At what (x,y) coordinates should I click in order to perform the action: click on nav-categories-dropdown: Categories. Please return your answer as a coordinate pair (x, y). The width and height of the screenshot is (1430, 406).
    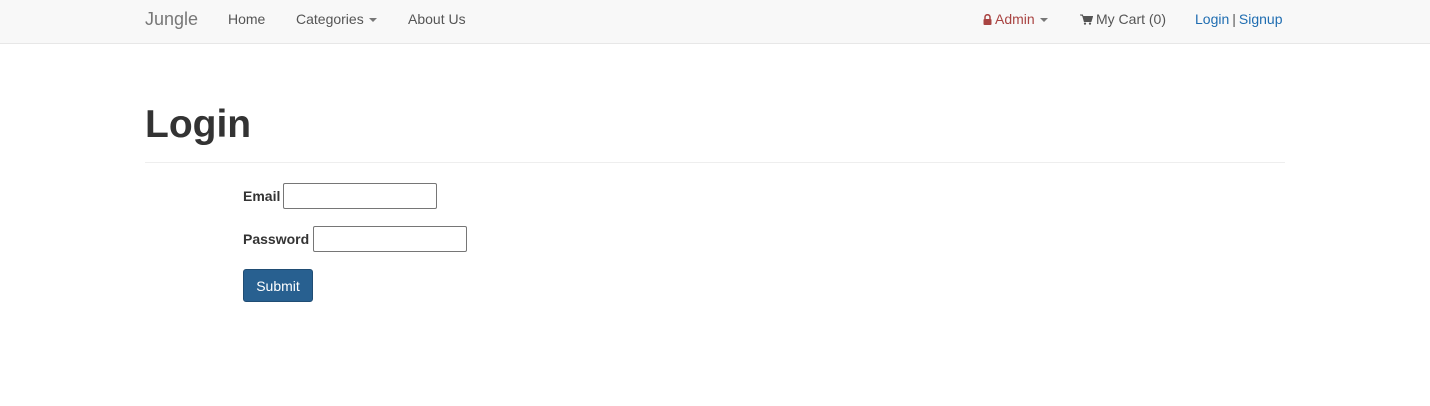
    Looking at the image, I should click on (336, 19).